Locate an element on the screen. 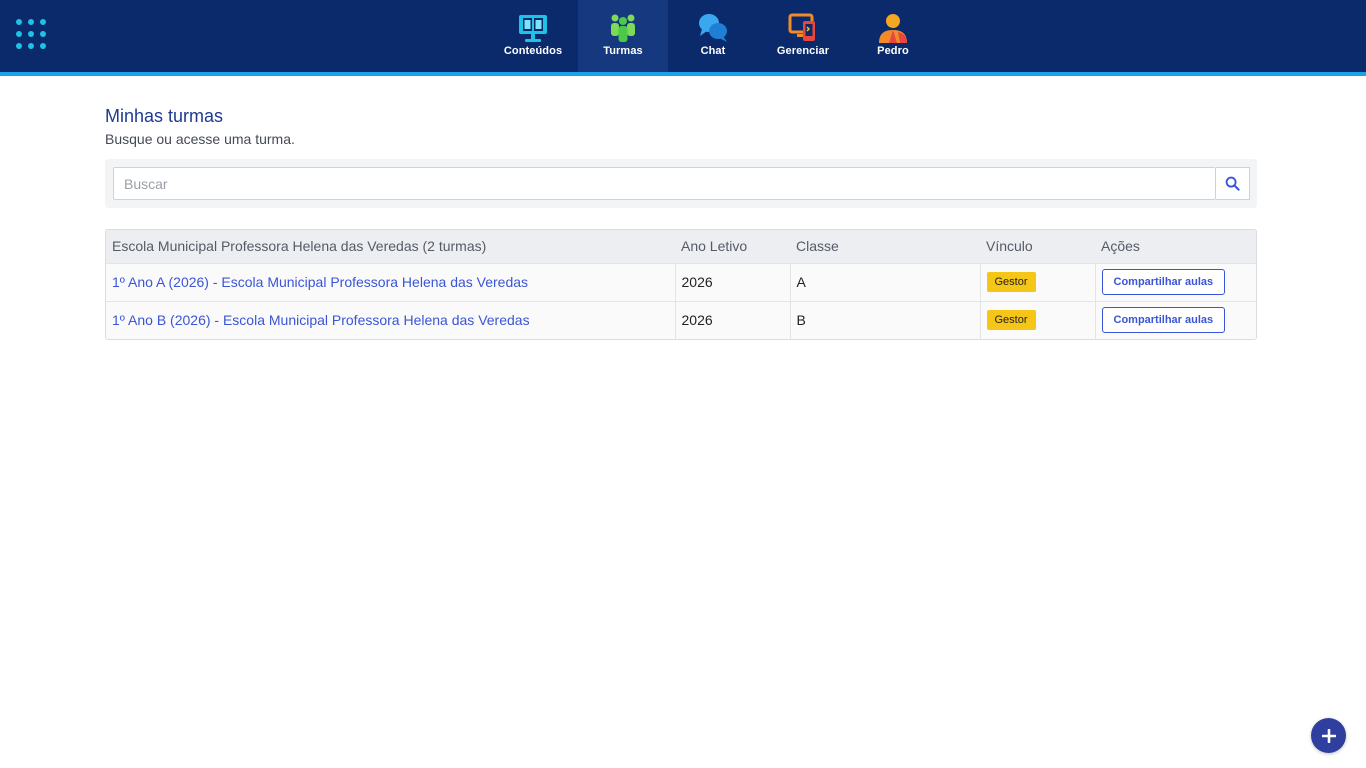 This screenshot has width=1366, height=768. classe-cell: B is located at coordinates (884, 319).